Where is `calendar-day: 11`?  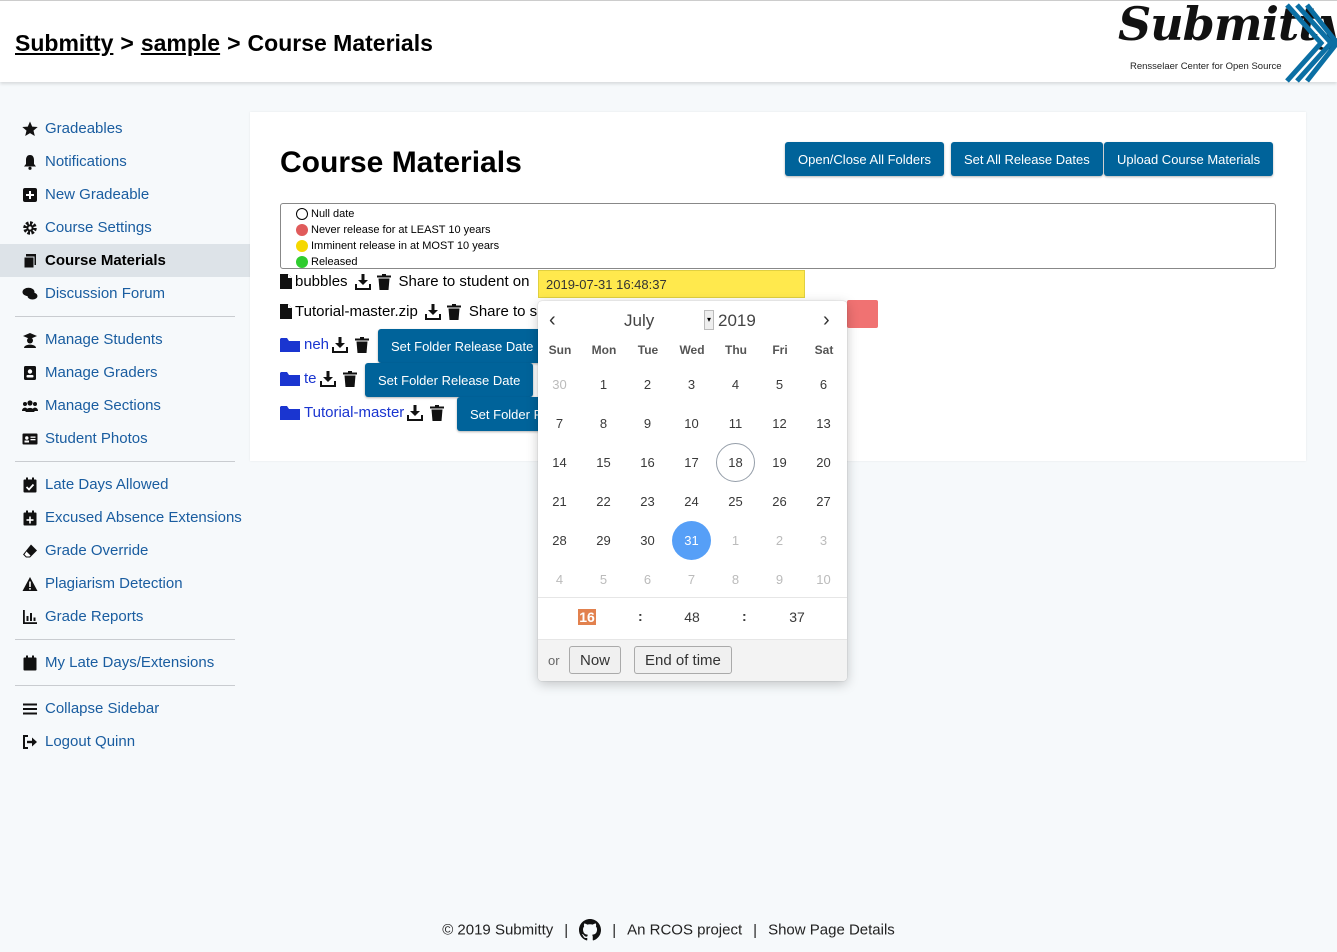
calendar-day: 11 is located at coordinates (735, 423).